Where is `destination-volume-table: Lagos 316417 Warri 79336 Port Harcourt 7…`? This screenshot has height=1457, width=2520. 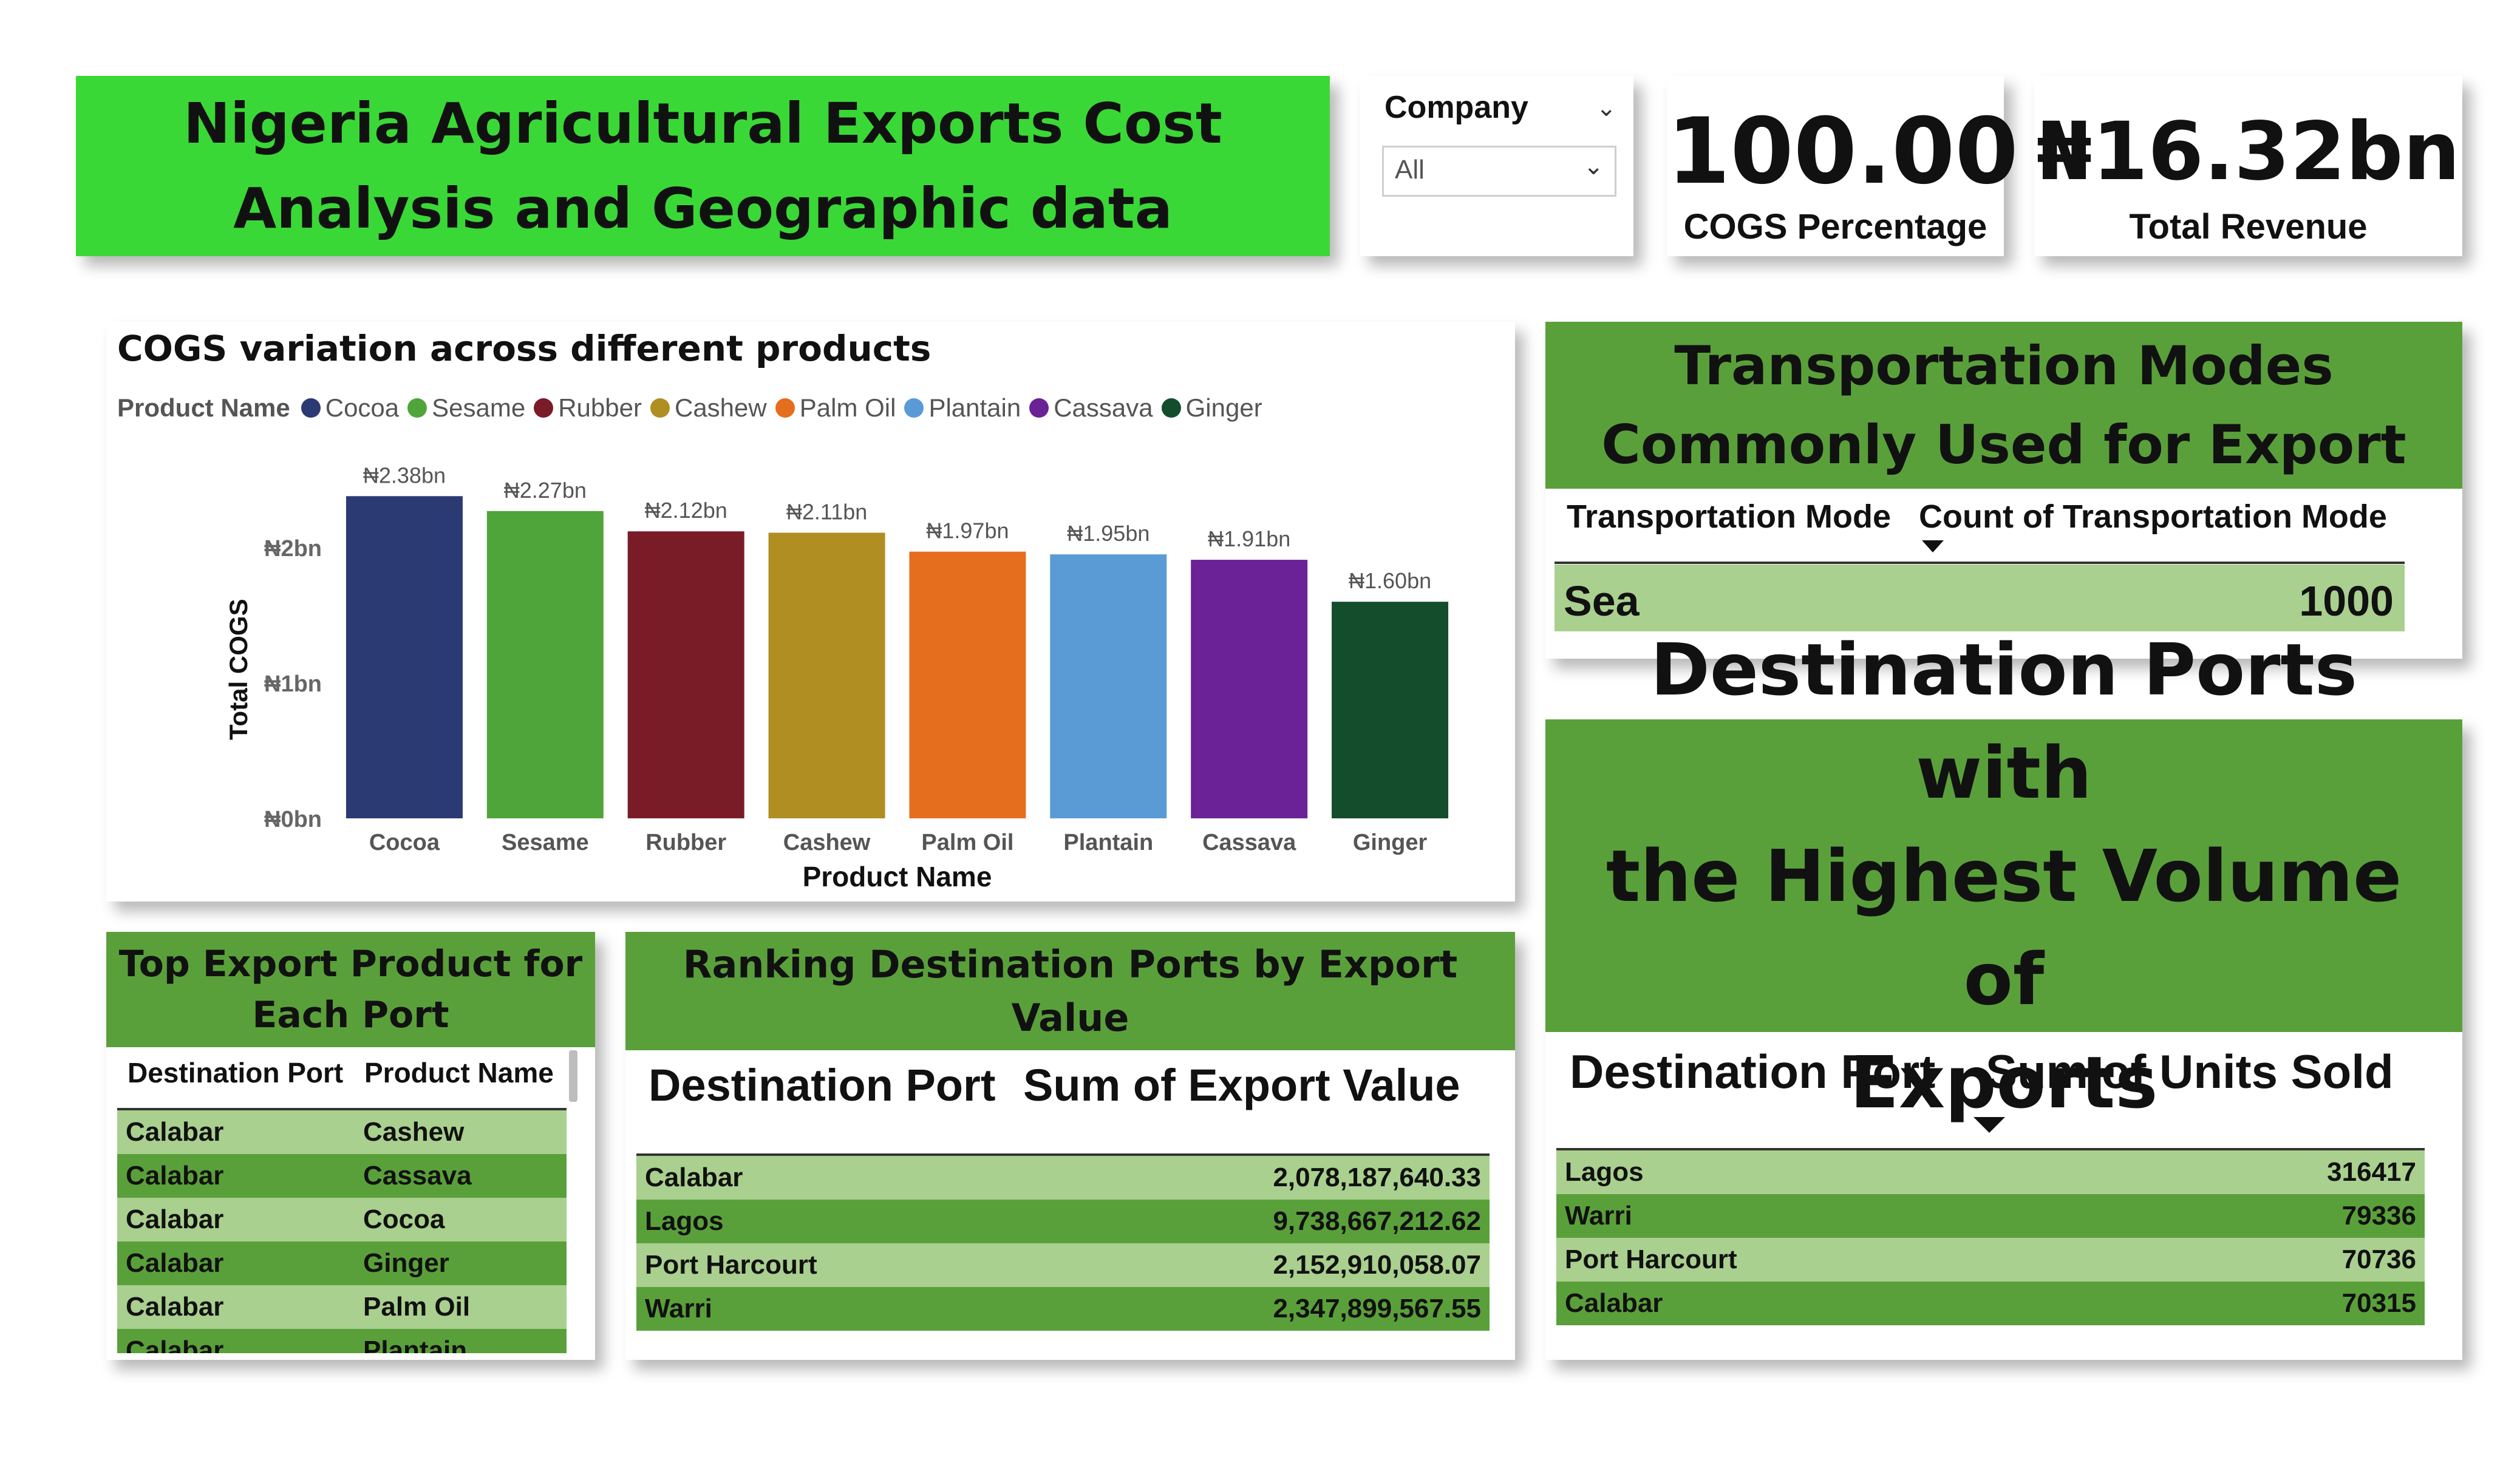
destination-volume-table: Lagos 316417 Warri 79336 Port Harcourt 7… is located at coordinates (1990, 1237).